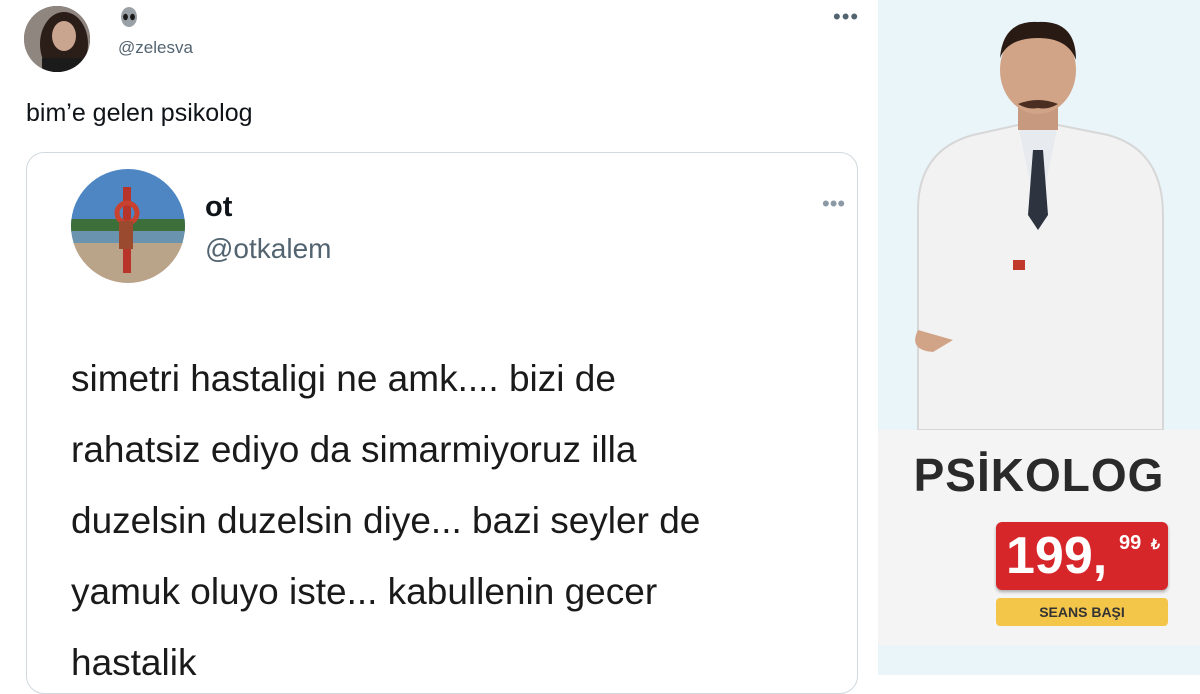  Describe the element at coordinates (155, 48) in the screenshot. I see `author-handle: @zelesva` at that location.